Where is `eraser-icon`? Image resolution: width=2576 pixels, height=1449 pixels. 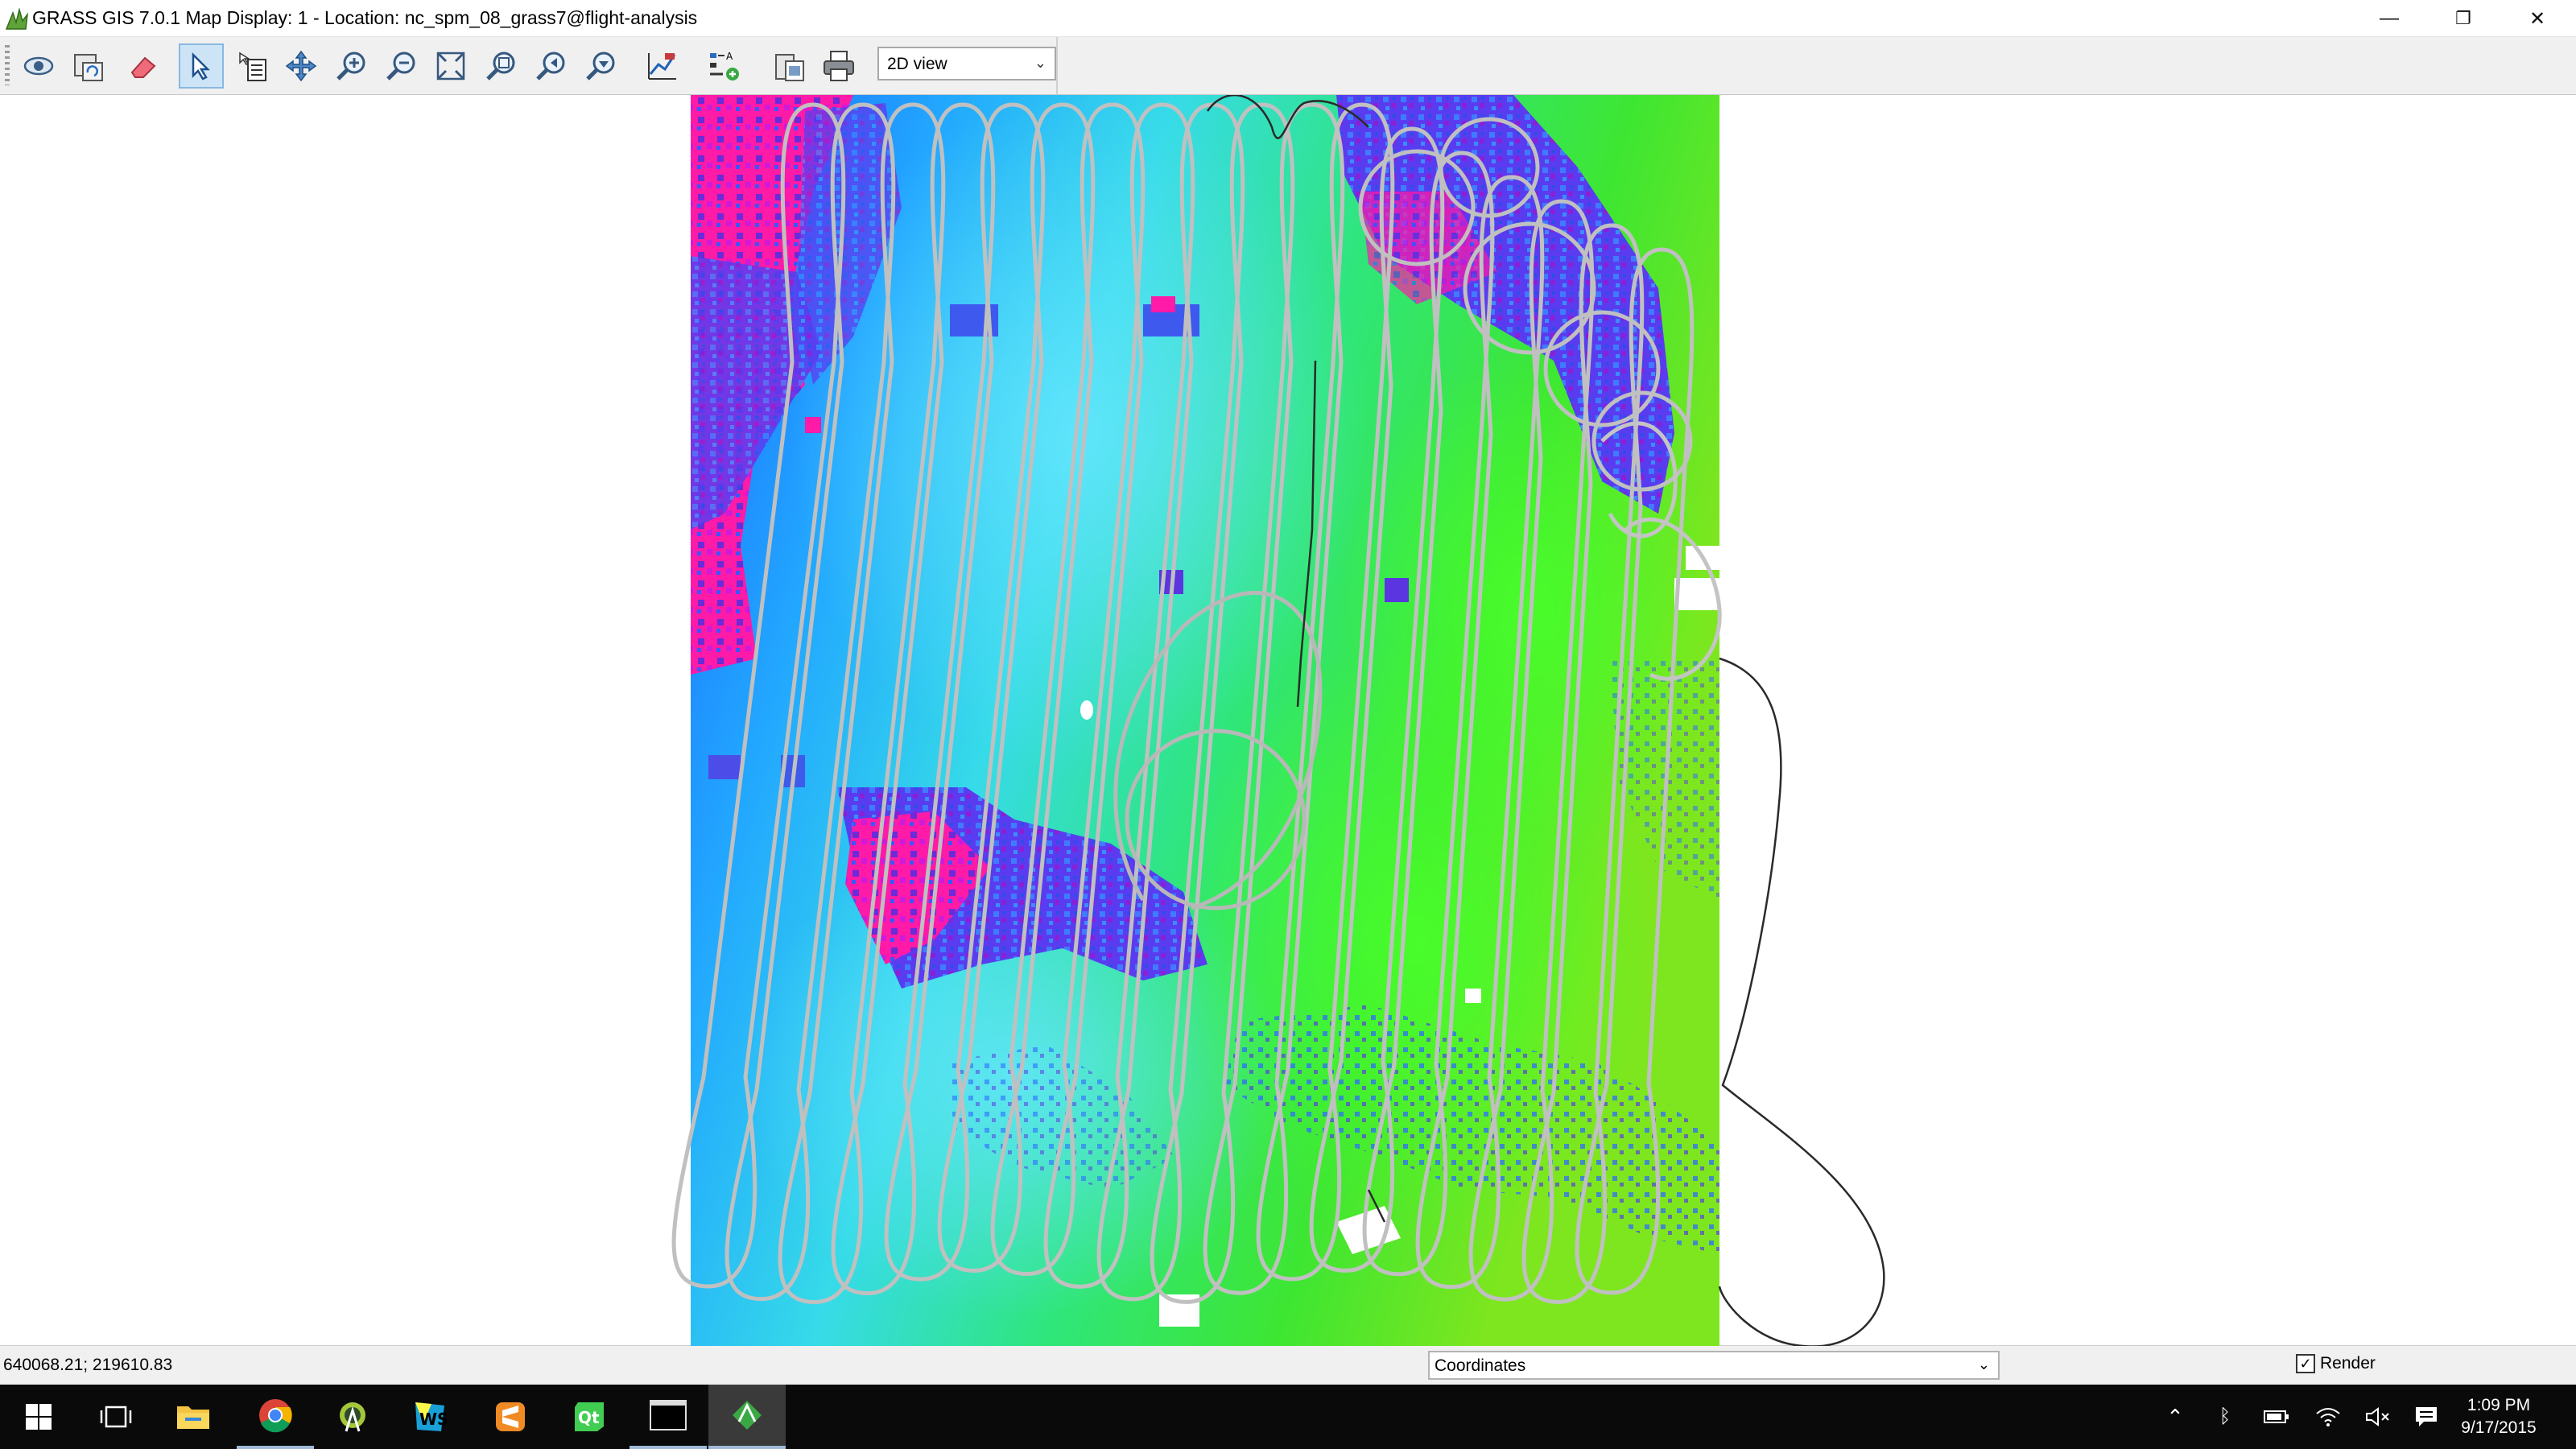
eraser-icon is located at coordinates (143, 67).